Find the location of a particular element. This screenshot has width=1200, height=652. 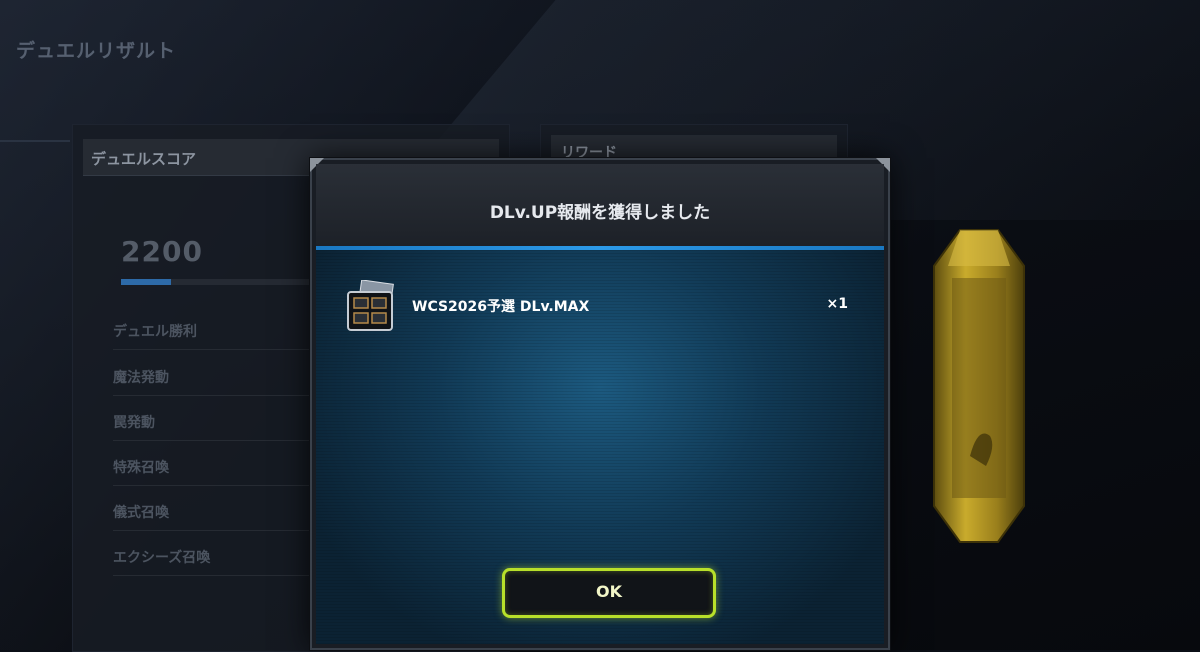

stat-row-special-summon: 特殊召喚 is located at coordinates (213, 471).